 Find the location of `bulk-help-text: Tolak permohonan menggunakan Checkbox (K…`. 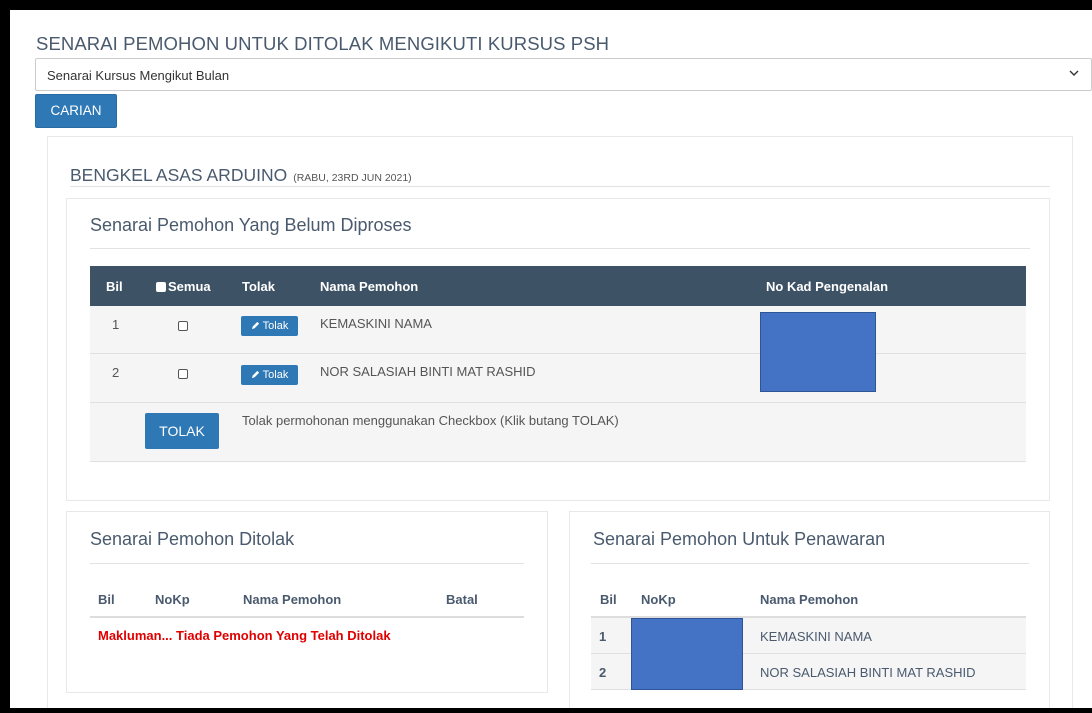

bulk-help-text: Tolak permohonan menggunakan Checkbox (K… is located at coordinates (430, 420).